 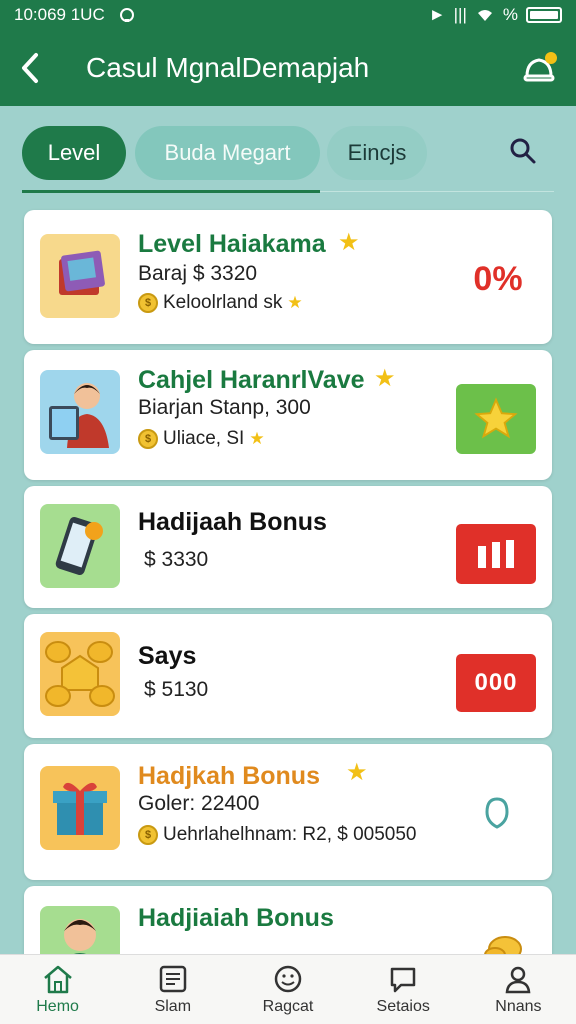 I want to click on list-item: Says $ 5130 000, so click(x=288, y=676).